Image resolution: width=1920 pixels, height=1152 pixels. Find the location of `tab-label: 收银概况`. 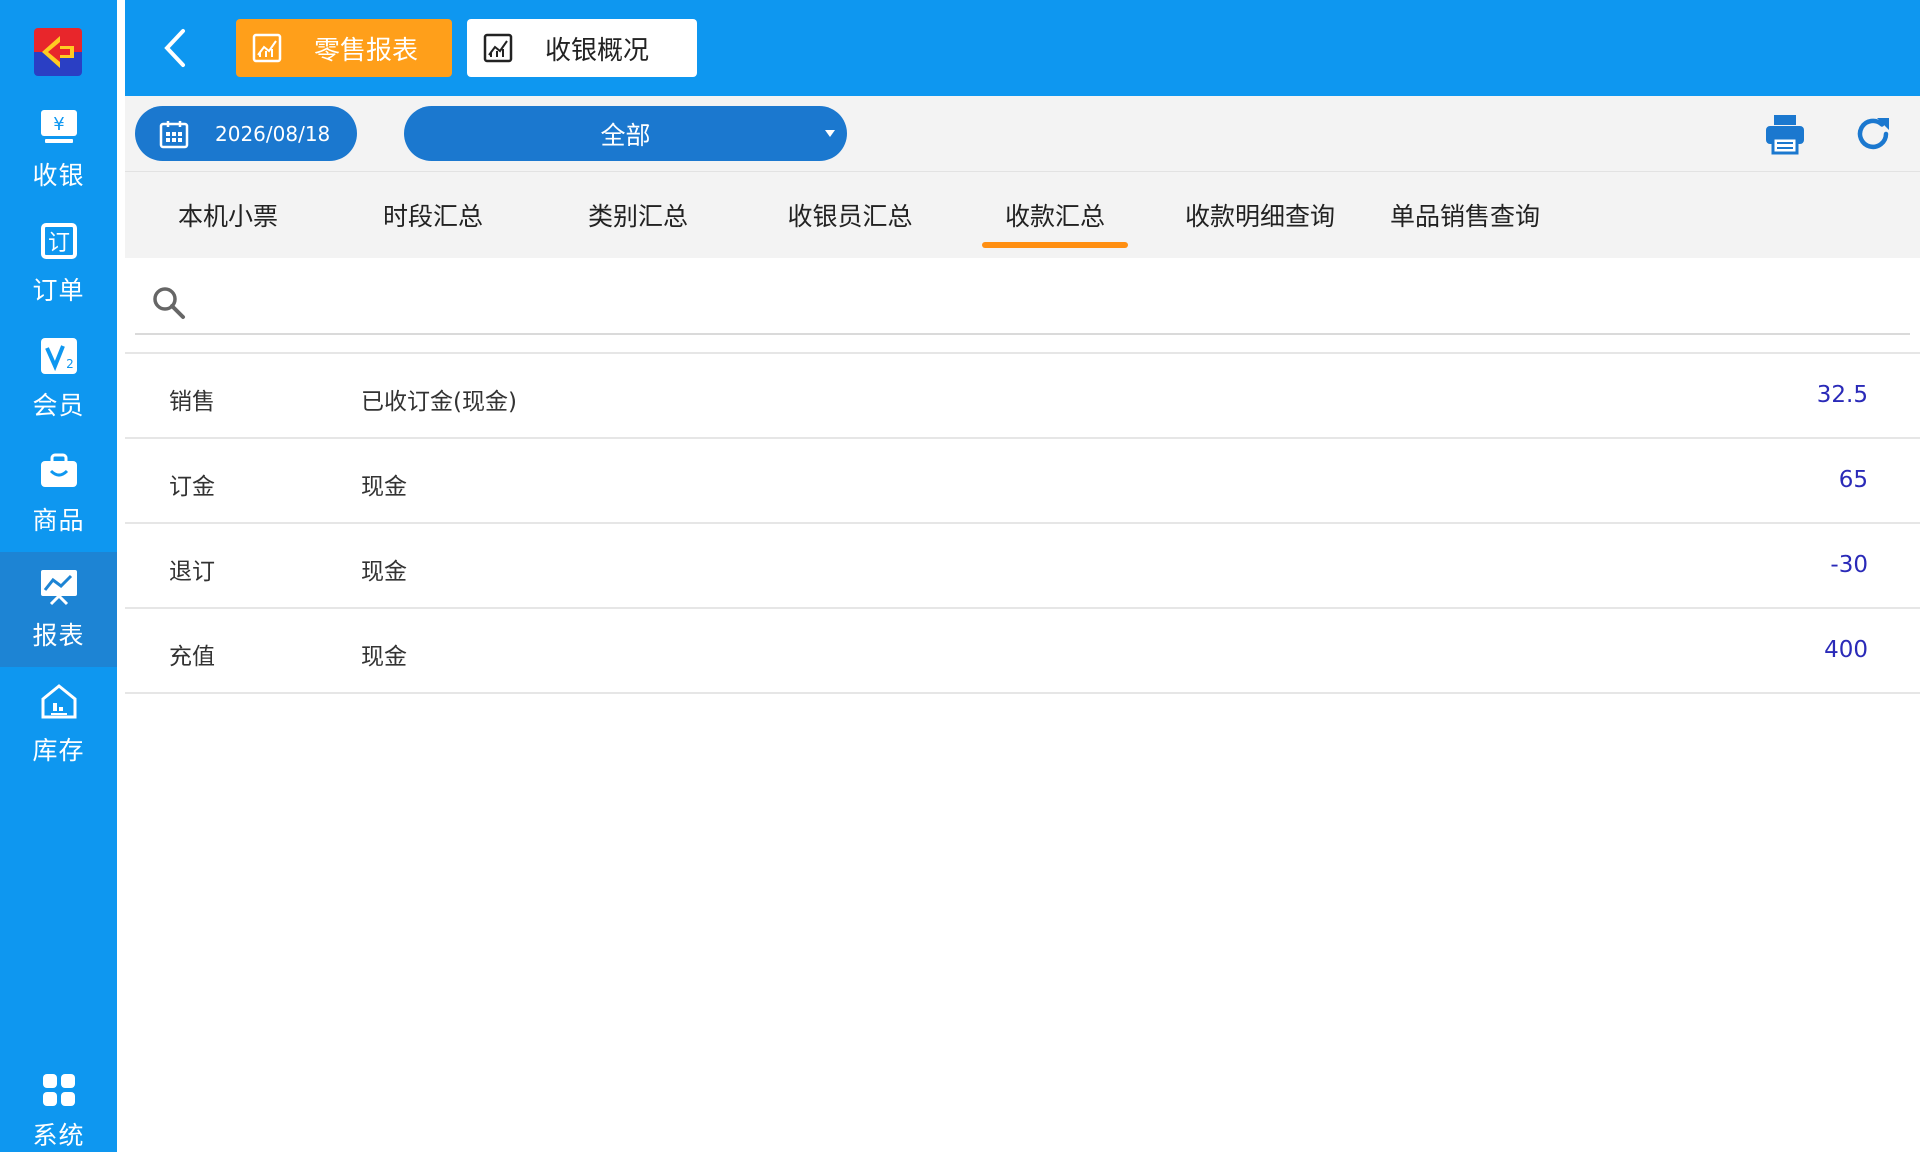

tab-label: 收银概况 is located at coordinates (597, 50).